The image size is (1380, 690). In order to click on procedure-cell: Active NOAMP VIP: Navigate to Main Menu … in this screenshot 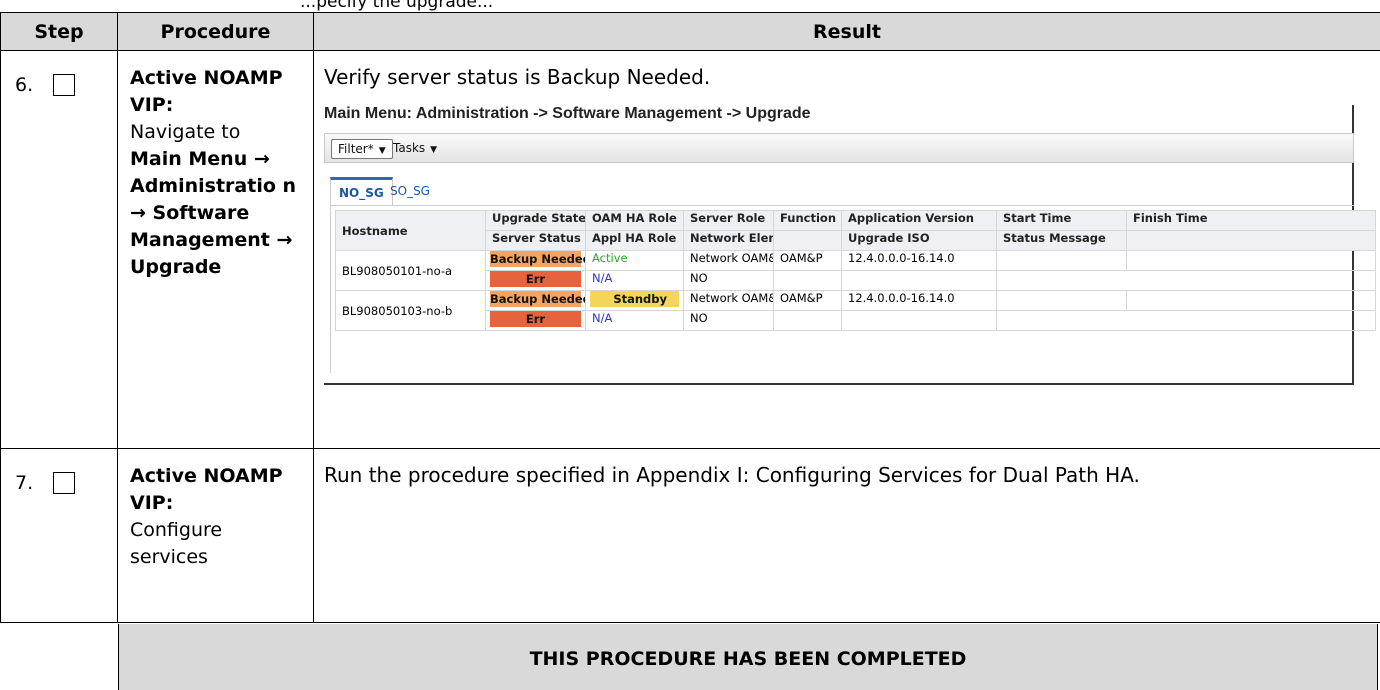, I will do `click(215, 249)`.